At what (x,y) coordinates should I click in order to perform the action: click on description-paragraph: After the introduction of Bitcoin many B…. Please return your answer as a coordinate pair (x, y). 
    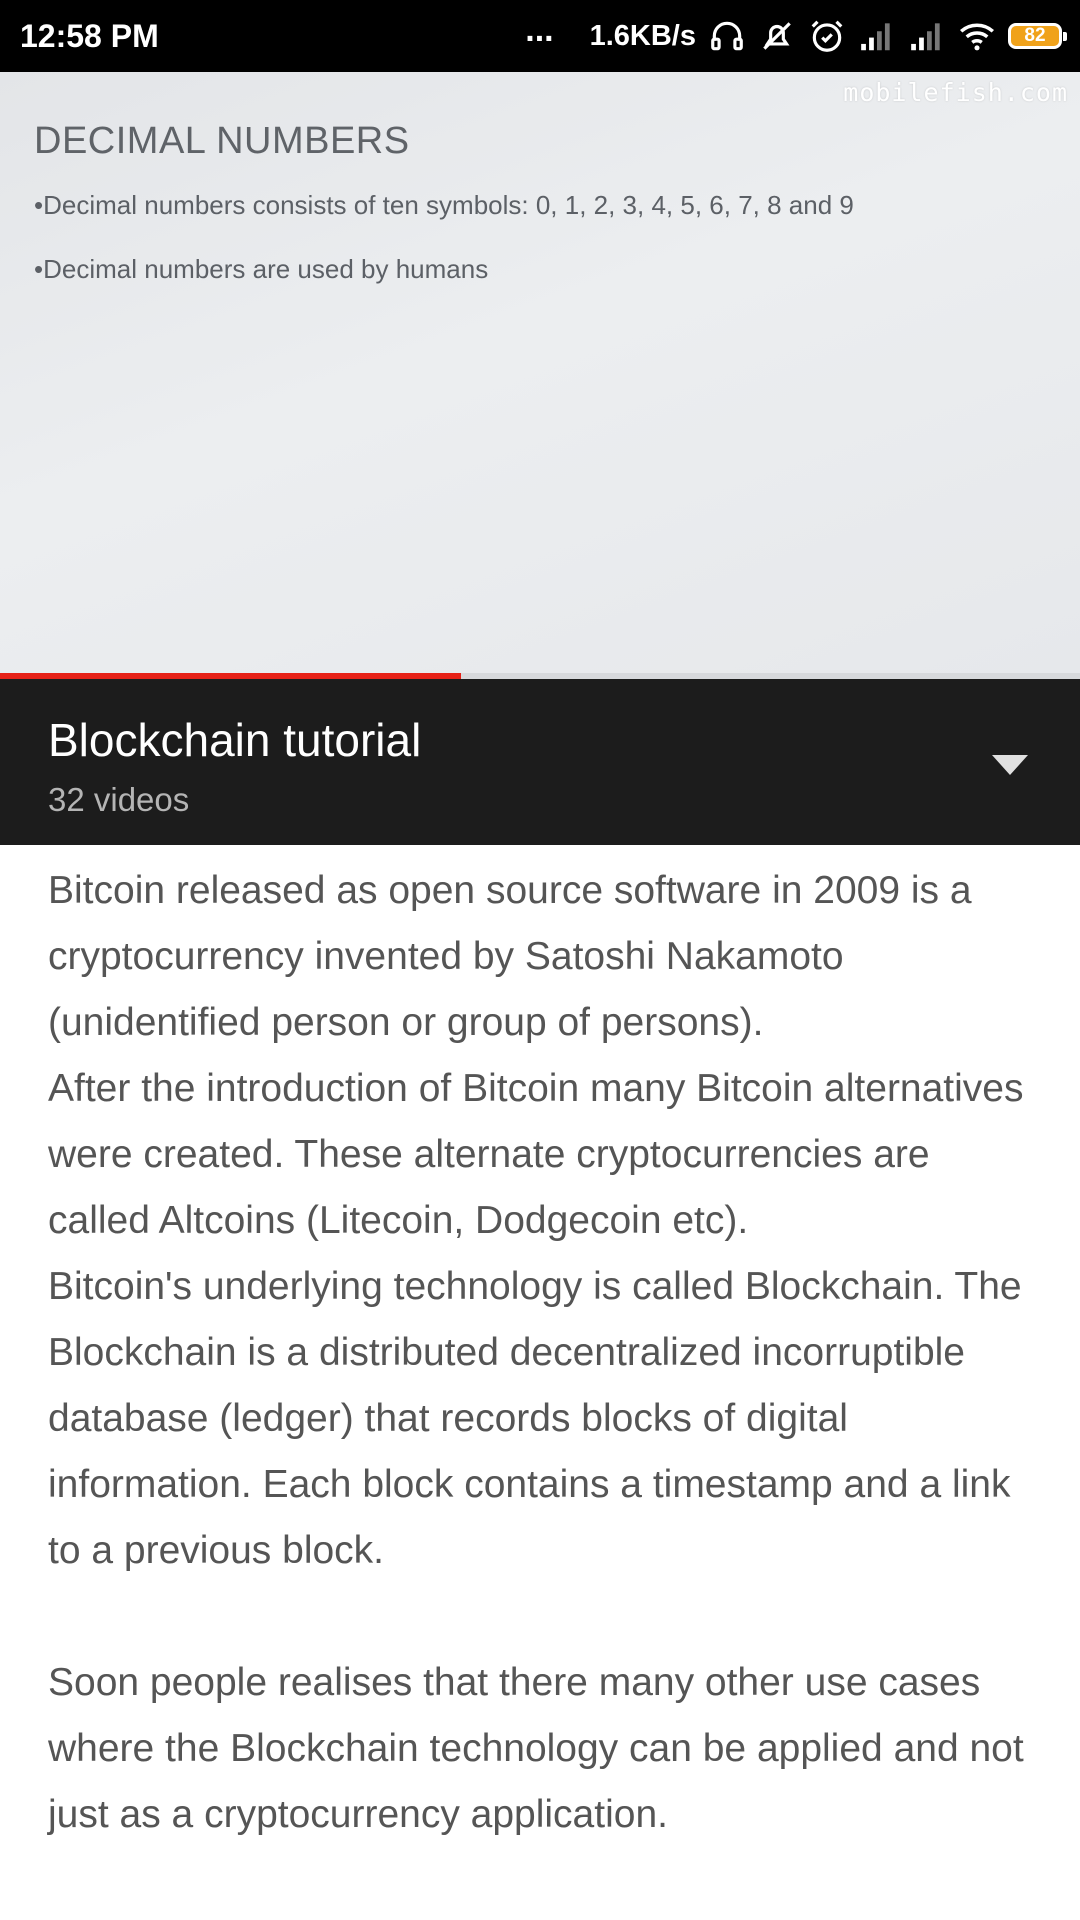
    Looking at the image, I should click on (536, 1154).